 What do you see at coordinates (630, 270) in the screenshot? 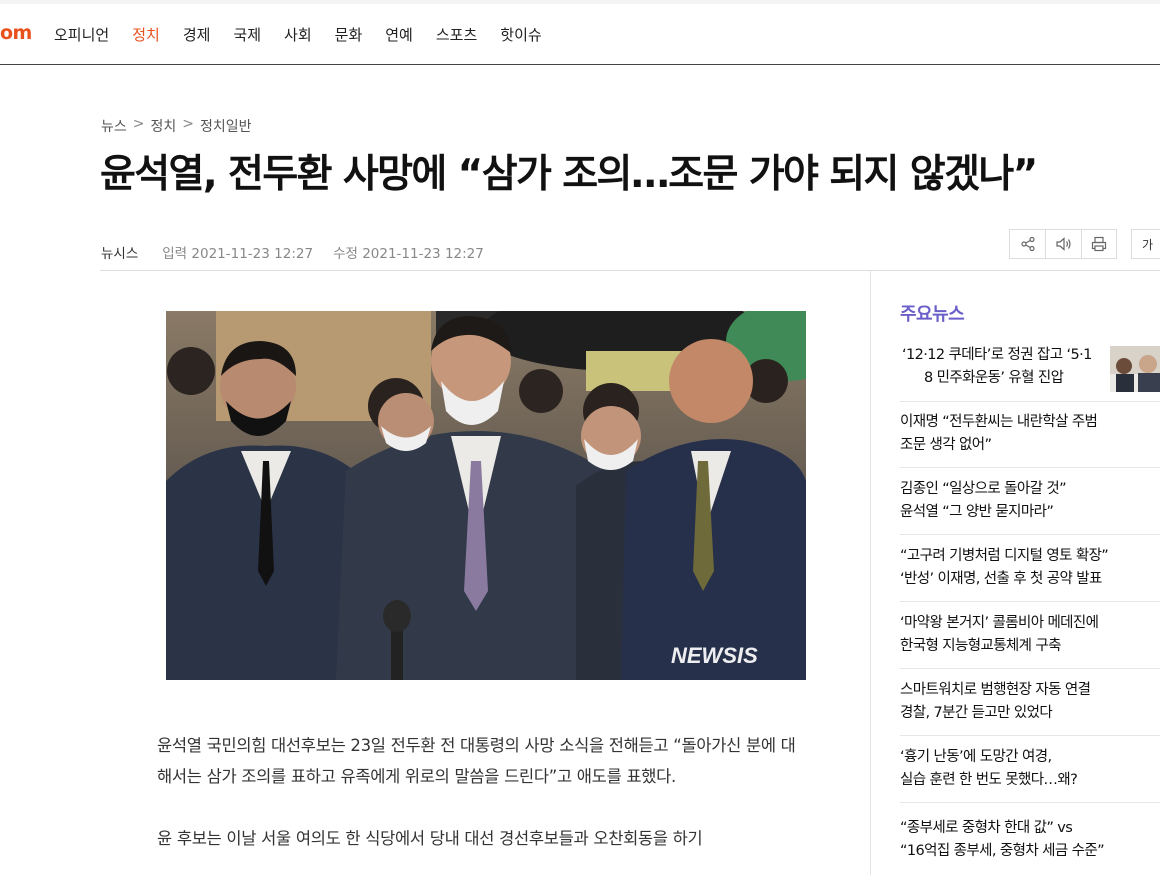
I see `header-divider` at bounding box center [630, 270].